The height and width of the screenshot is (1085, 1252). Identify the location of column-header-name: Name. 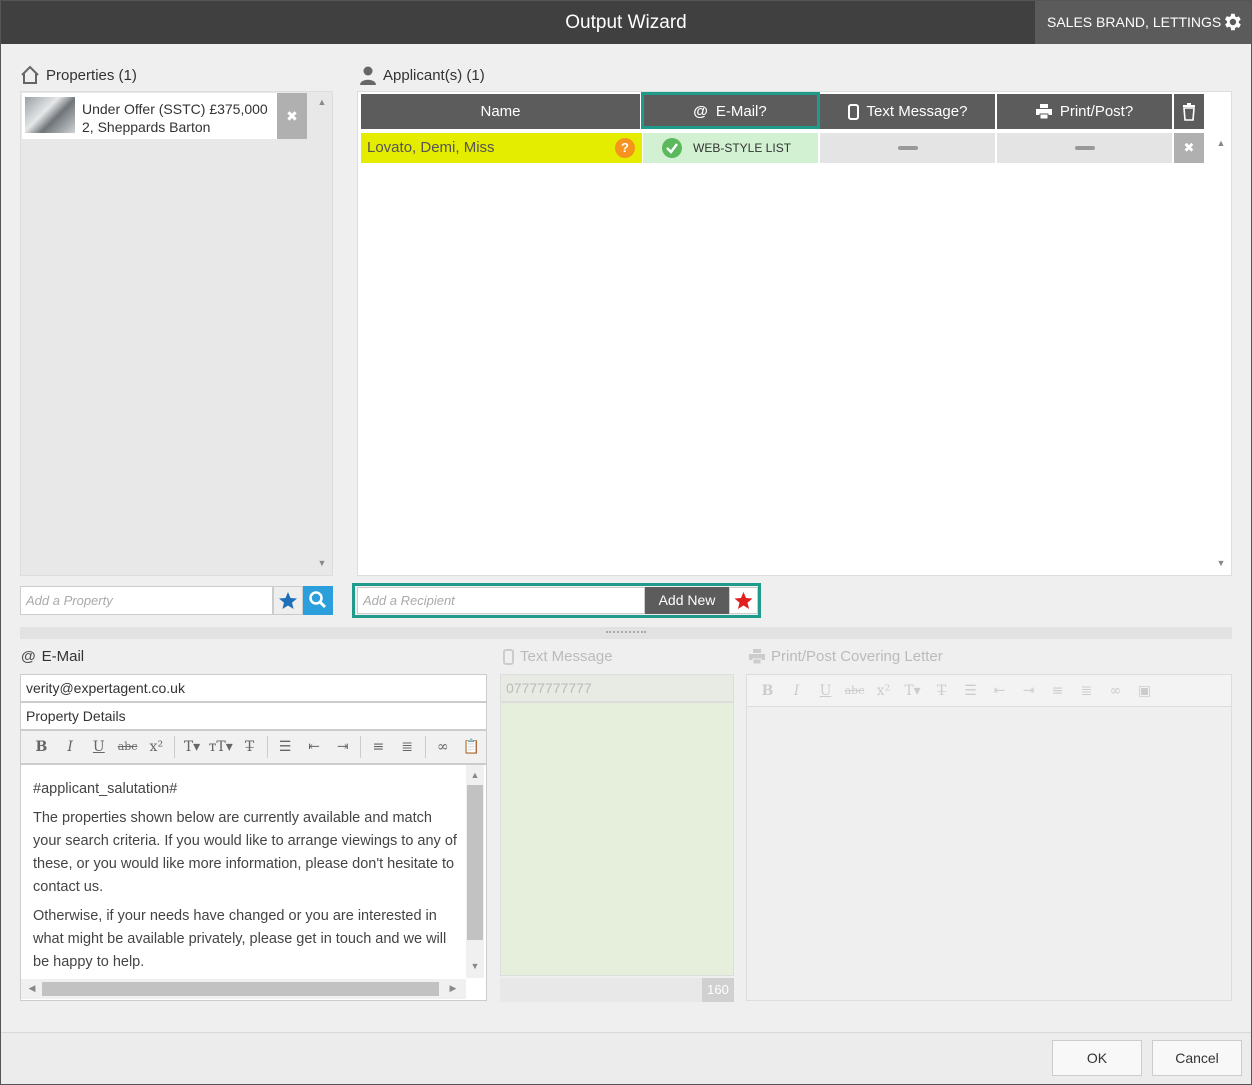
(500, 111).